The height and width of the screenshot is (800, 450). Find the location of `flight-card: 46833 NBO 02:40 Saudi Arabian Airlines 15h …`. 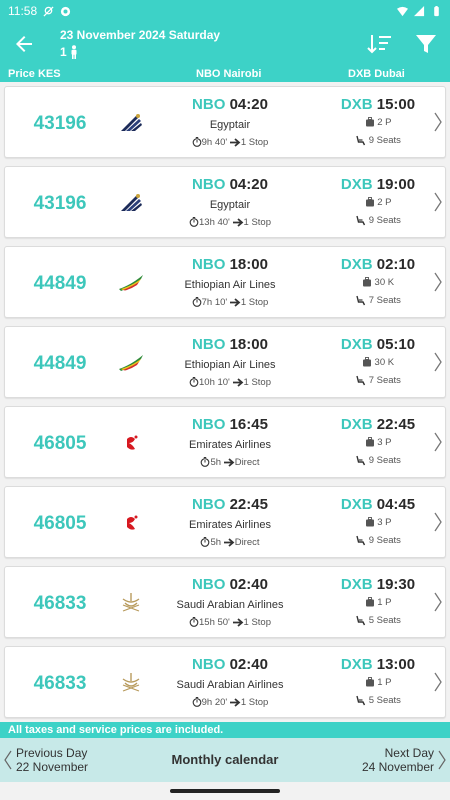

flight-card: 46833 NBO 02:40 Saudi Arabian Airlines 15h … is located at coordinates (225, 602).